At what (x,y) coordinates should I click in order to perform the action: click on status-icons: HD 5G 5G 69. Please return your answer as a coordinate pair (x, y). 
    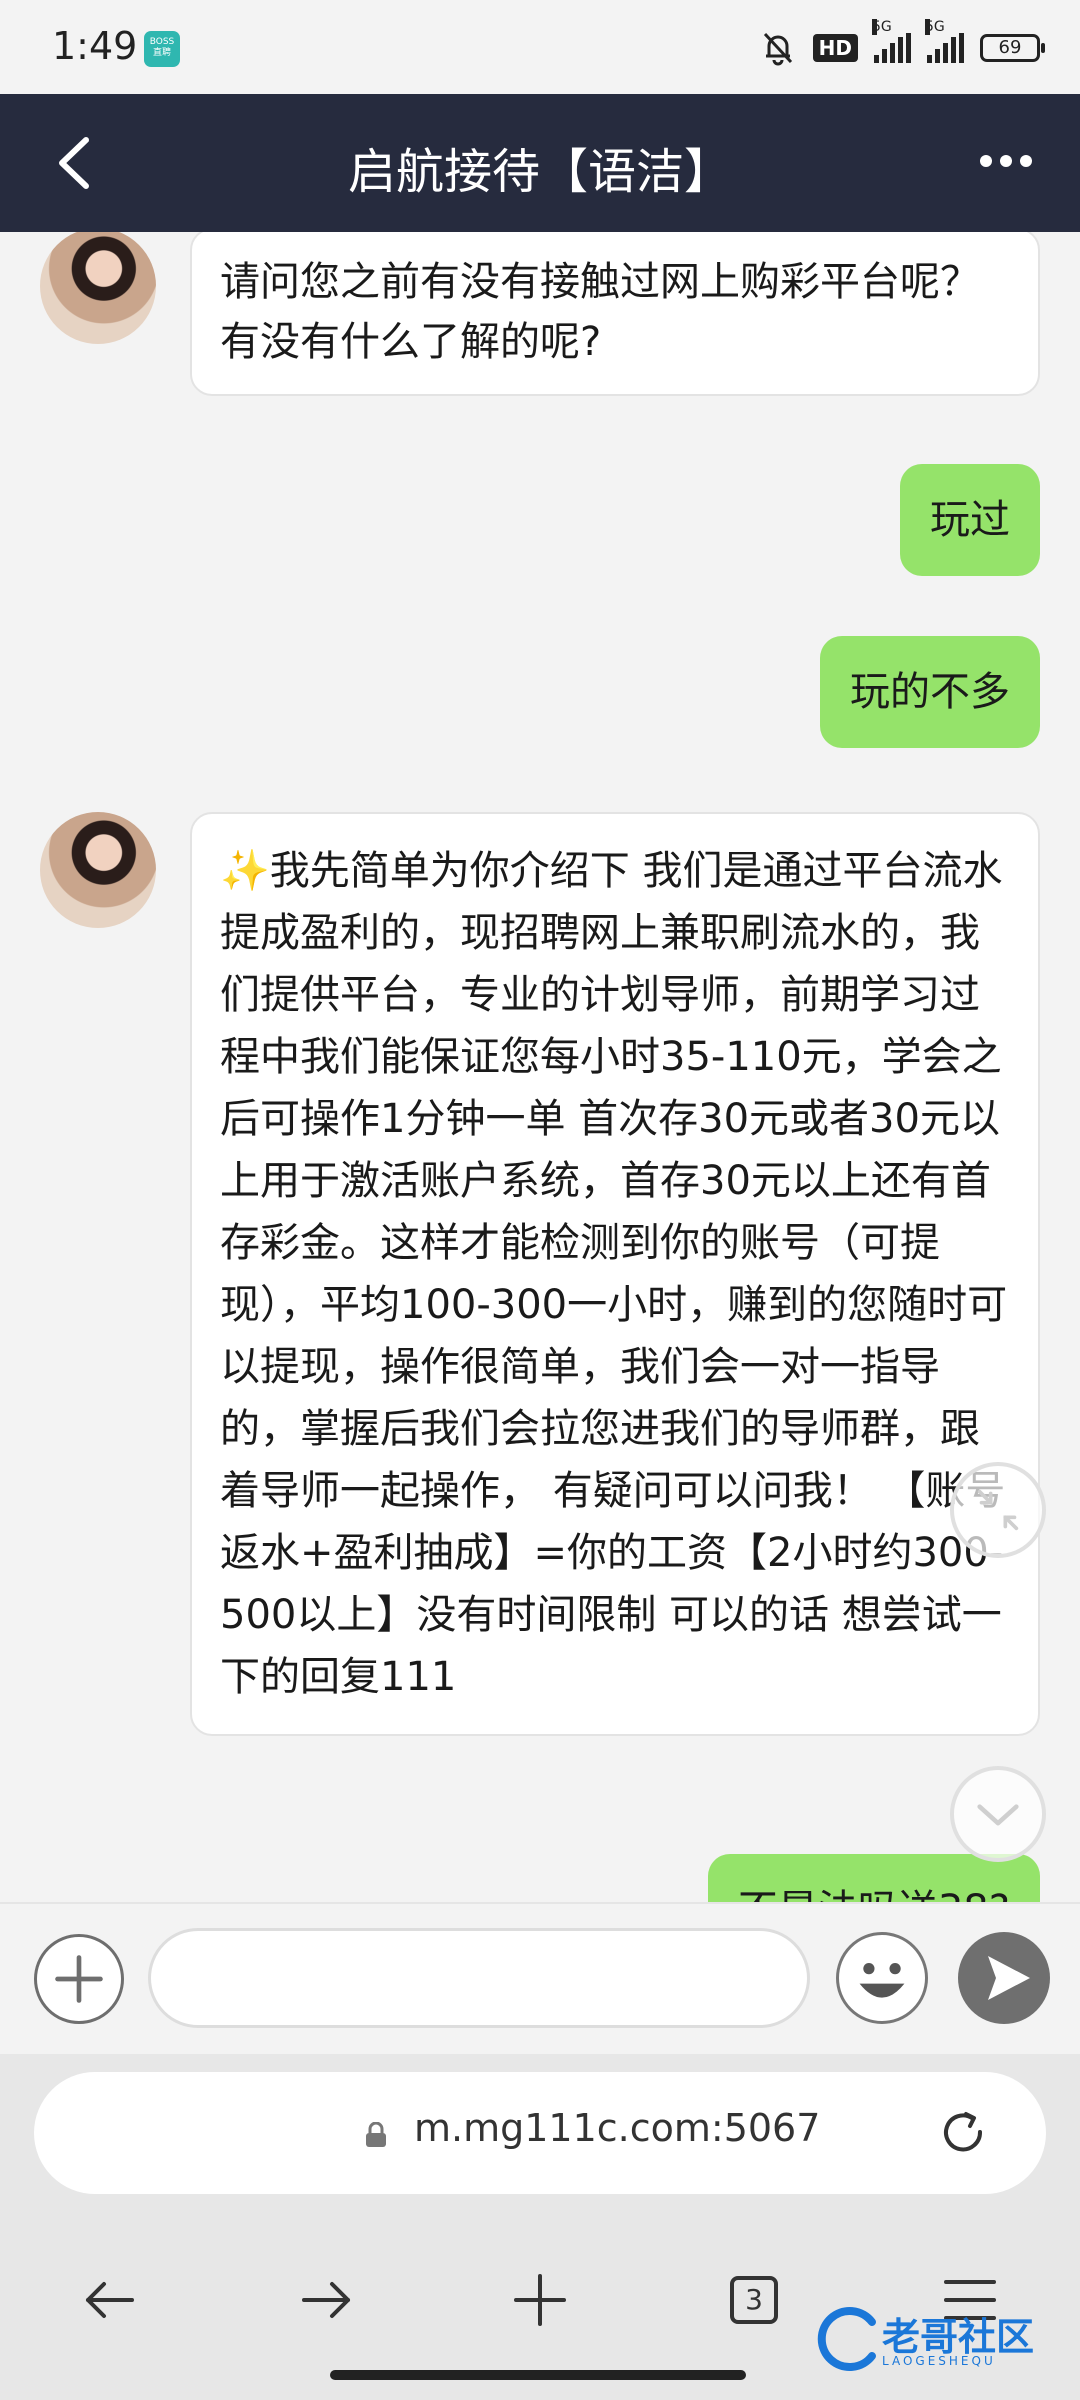
    Looking at the image, I should click on (902, 45).